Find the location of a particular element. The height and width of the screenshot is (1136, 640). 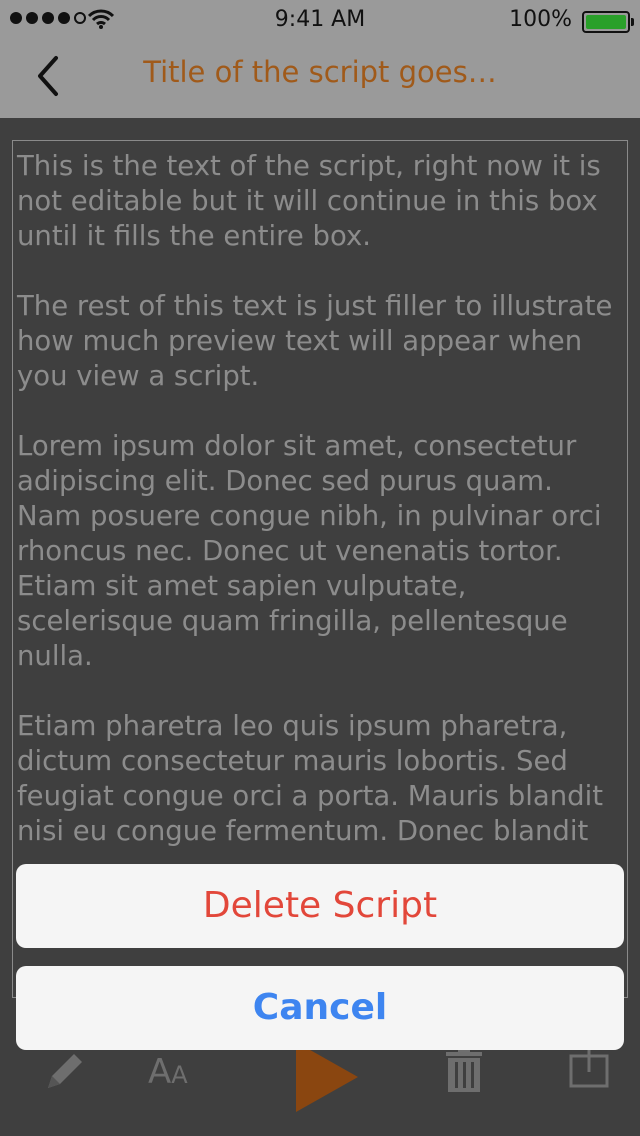

cancel-button: Cancel is located at coordinates (320, 1008).